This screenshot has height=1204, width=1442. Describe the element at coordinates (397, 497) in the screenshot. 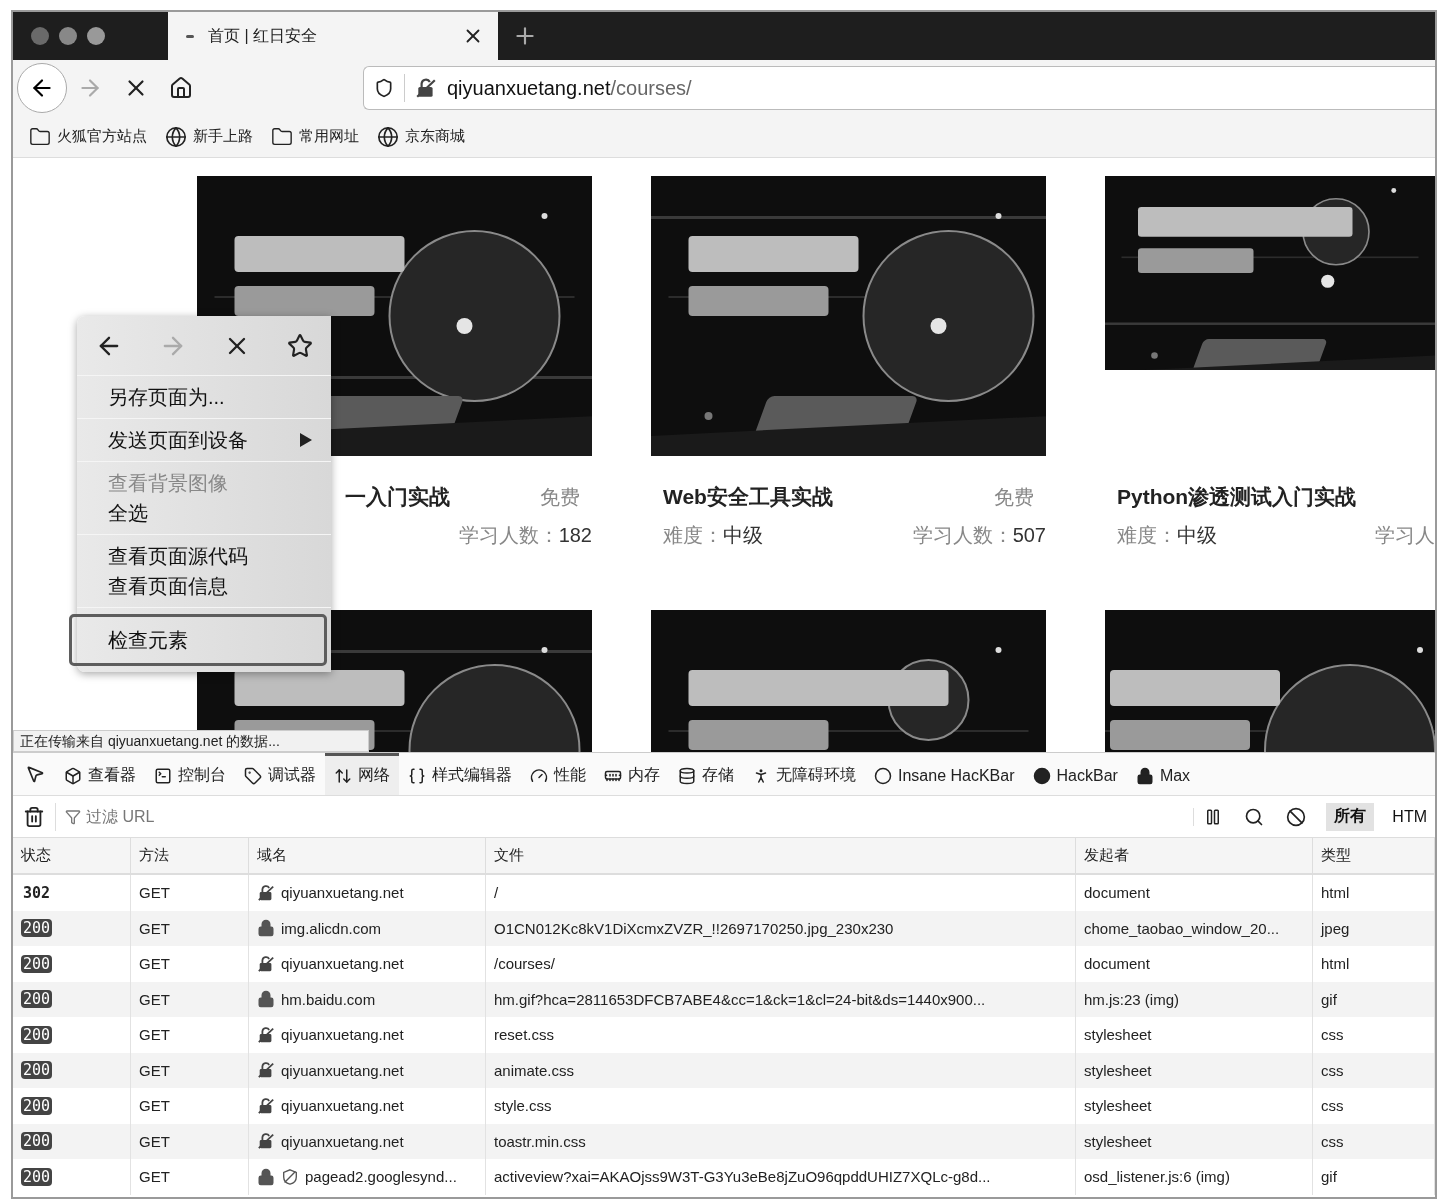

I see `course-title: 一入门实战` at that location.